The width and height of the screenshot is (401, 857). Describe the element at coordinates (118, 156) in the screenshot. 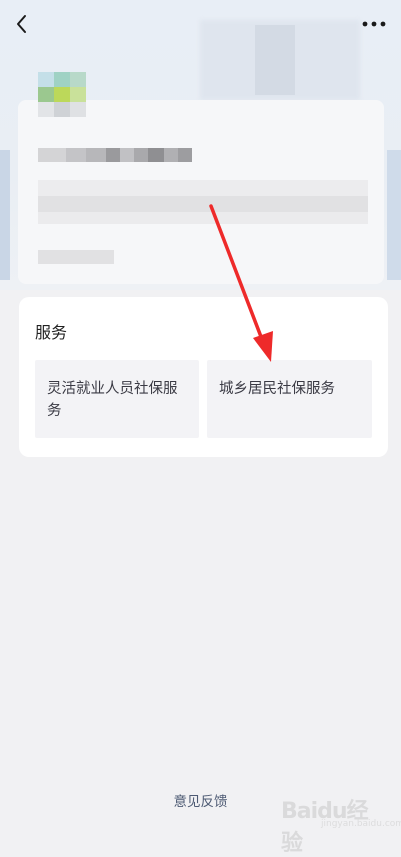

I see `blurred-name` at that location.